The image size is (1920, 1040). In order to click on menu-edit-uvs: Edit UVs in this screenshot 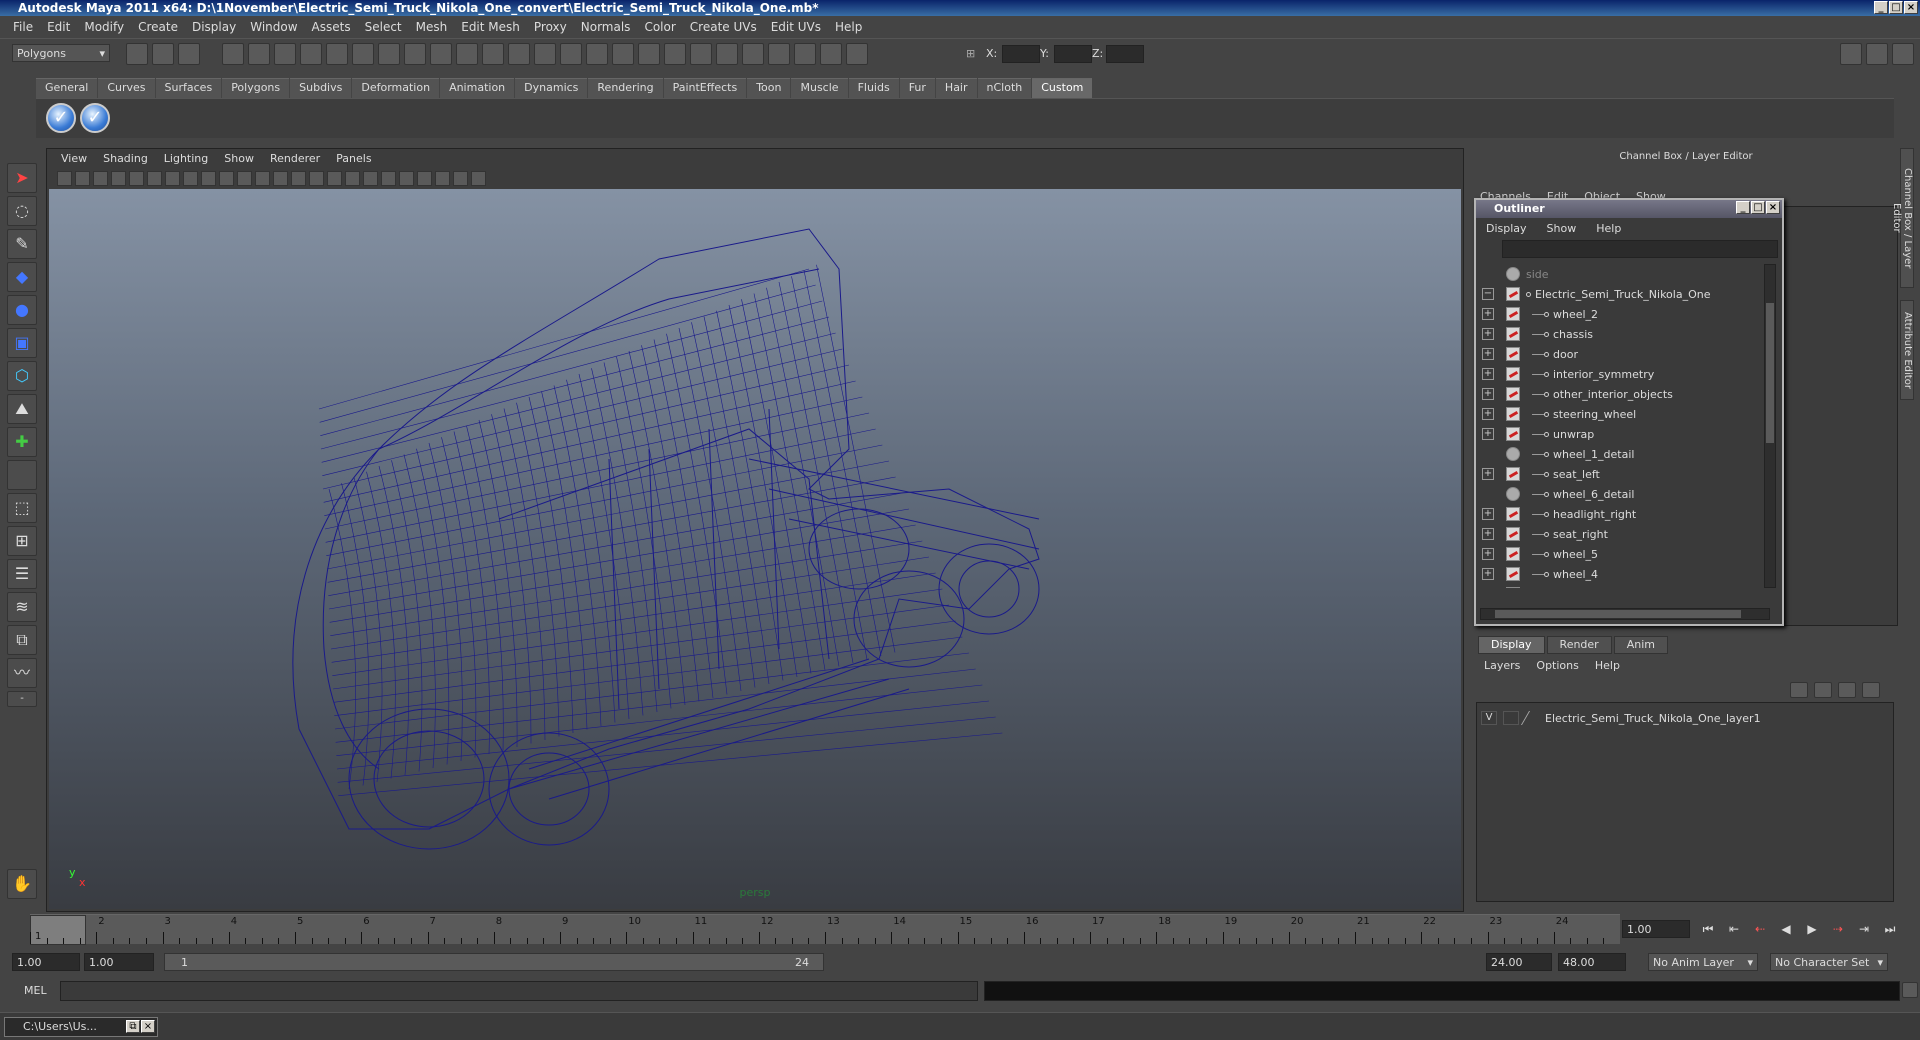, I will do `click(796, 27)`.